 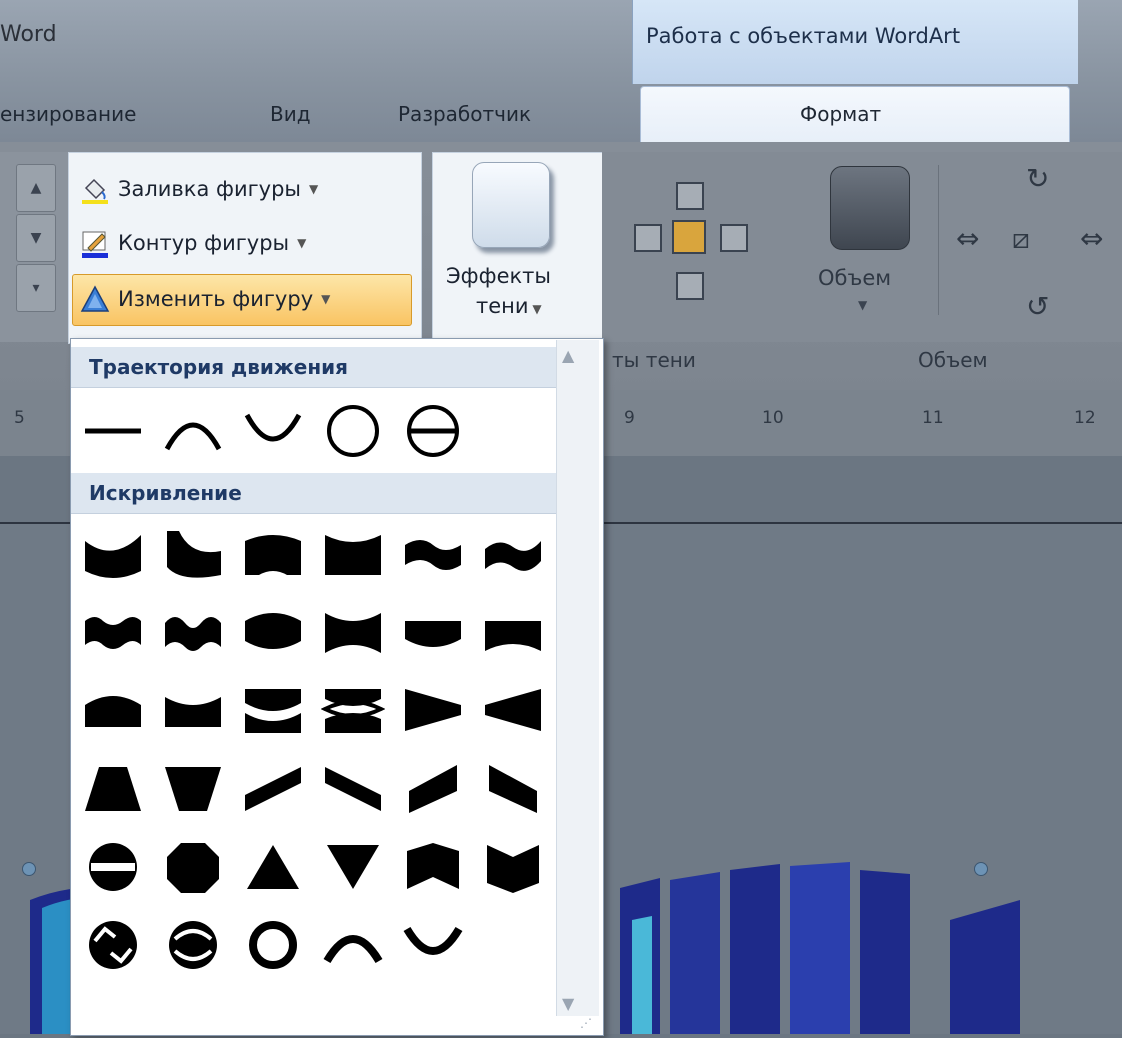 I want to click on inflate-shape-icon, so click(x=273, y=631).